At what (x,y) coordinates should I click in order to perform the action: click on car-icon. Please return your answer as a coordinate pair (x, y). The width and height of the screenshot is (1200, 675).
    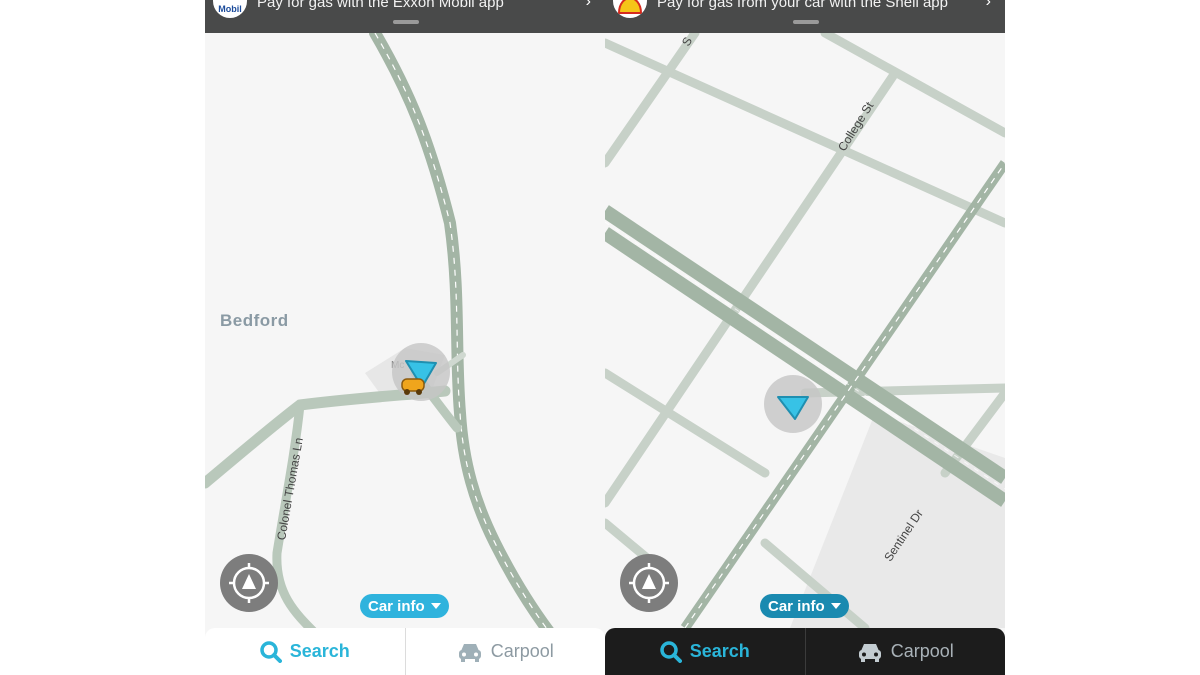
    Looking at the image, I should click on (413, 386).